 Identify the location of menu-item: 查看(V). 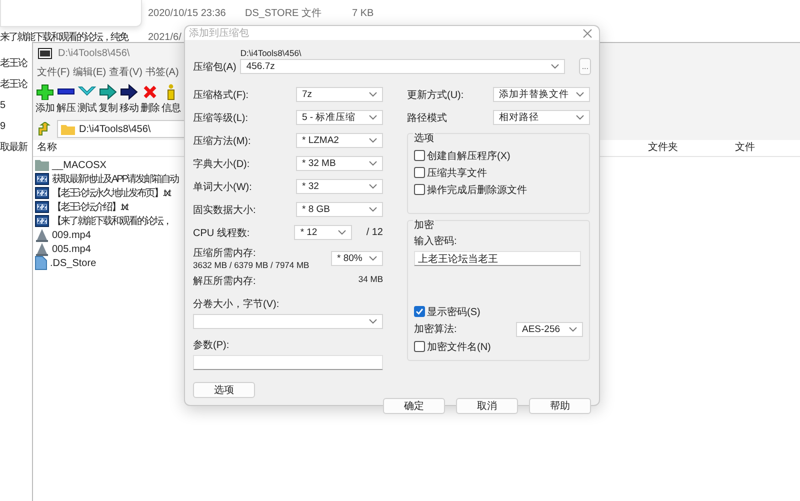
(125, 72).